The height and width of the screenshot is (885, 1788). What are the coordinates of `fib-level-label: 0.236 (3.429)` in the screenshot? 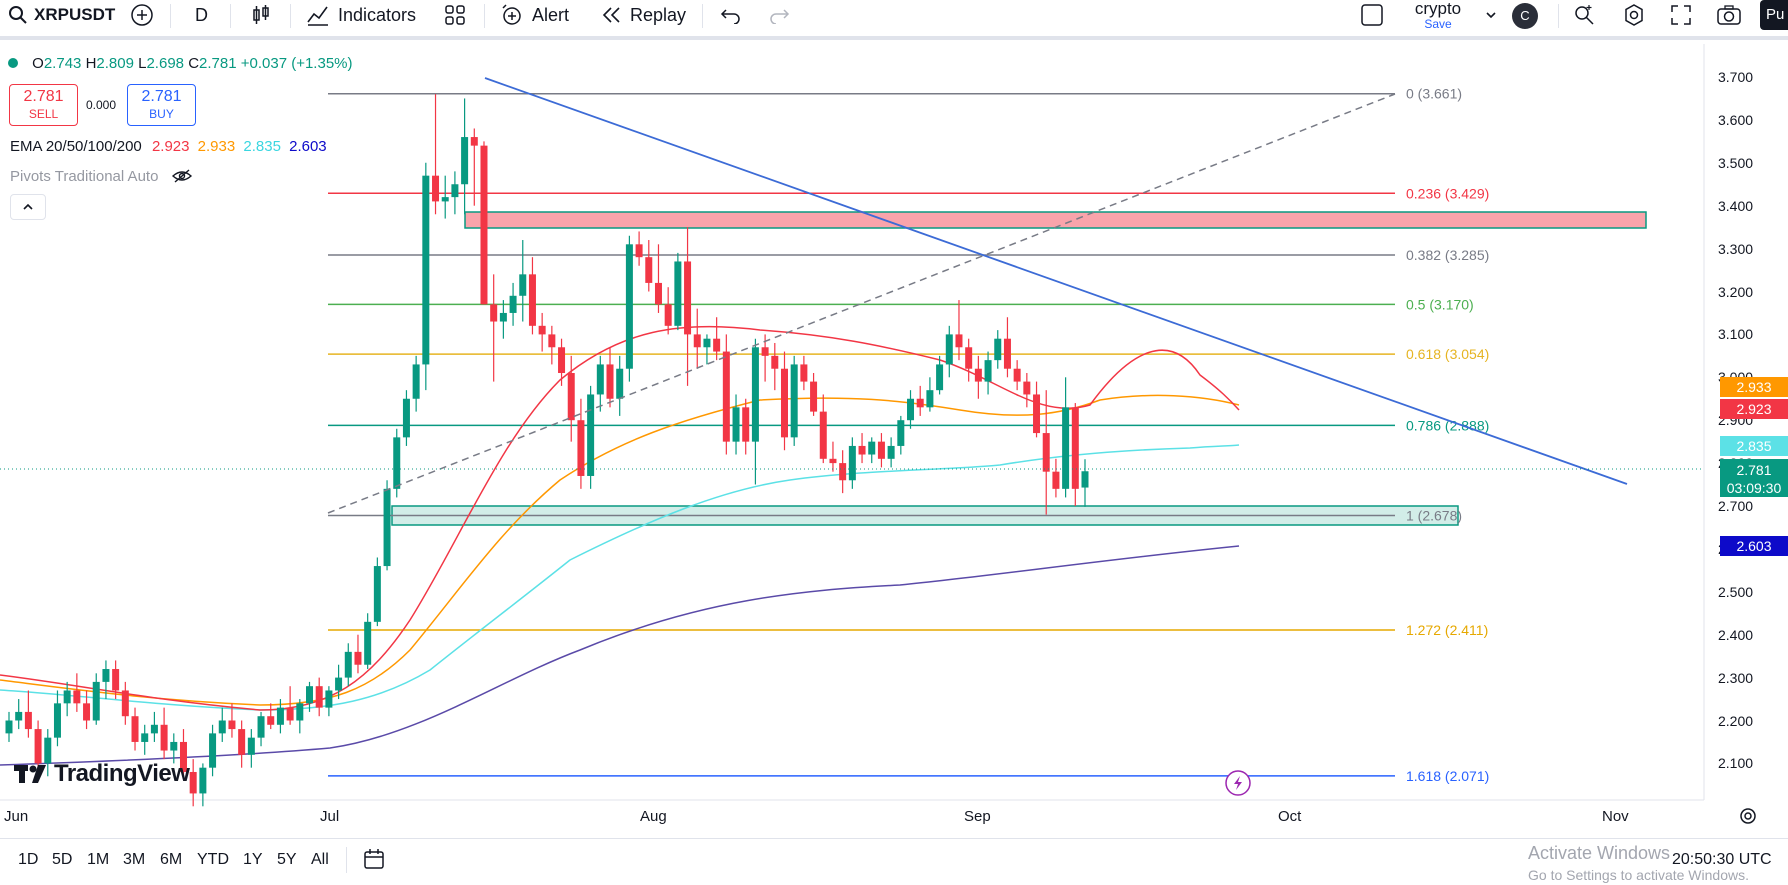 It's located at (1447, 193).